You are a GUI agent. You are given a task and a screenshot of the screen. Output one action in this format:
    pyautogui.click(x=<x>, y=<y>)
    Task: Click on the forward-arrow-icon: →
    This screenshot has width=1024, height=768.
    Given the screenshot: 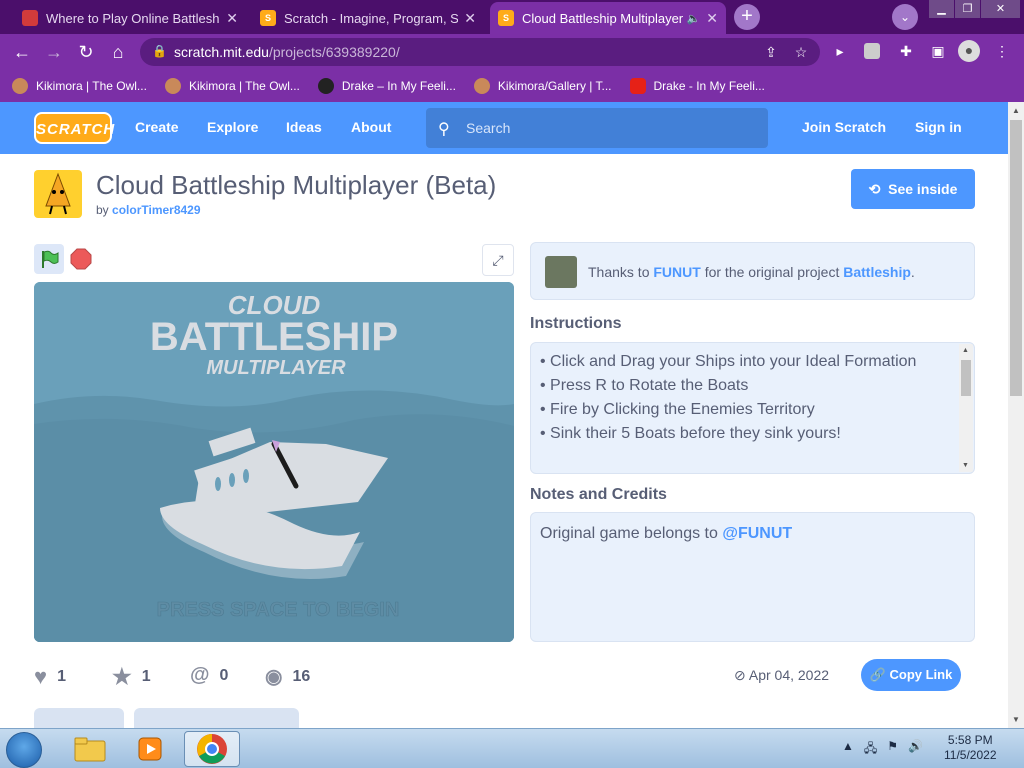 What is the action you would take?
    pyautogui.click(x=54, y=52)
    